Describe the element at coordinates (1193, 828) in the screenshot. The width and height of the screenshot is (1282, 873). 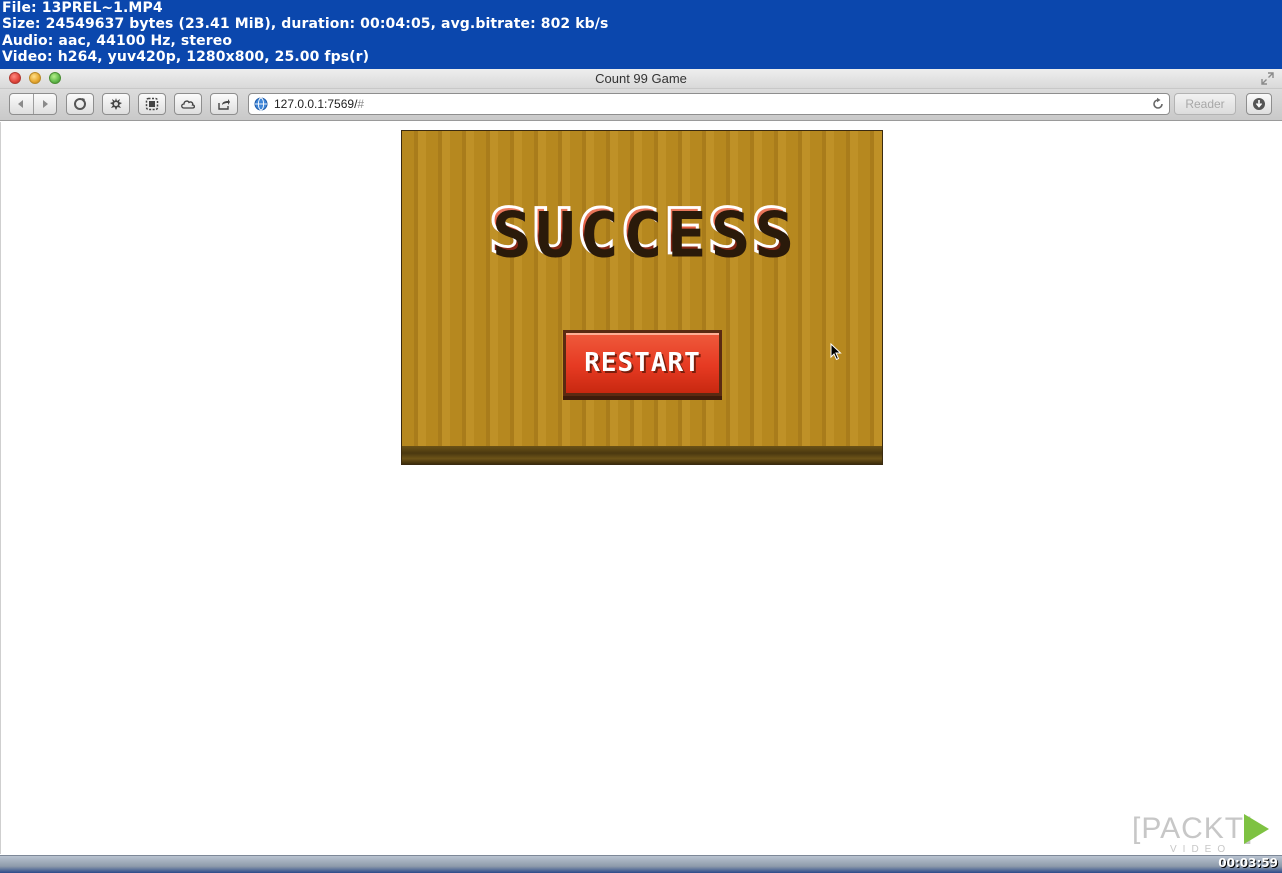
I see `packt-brand-text: [PACKT]` at that location.